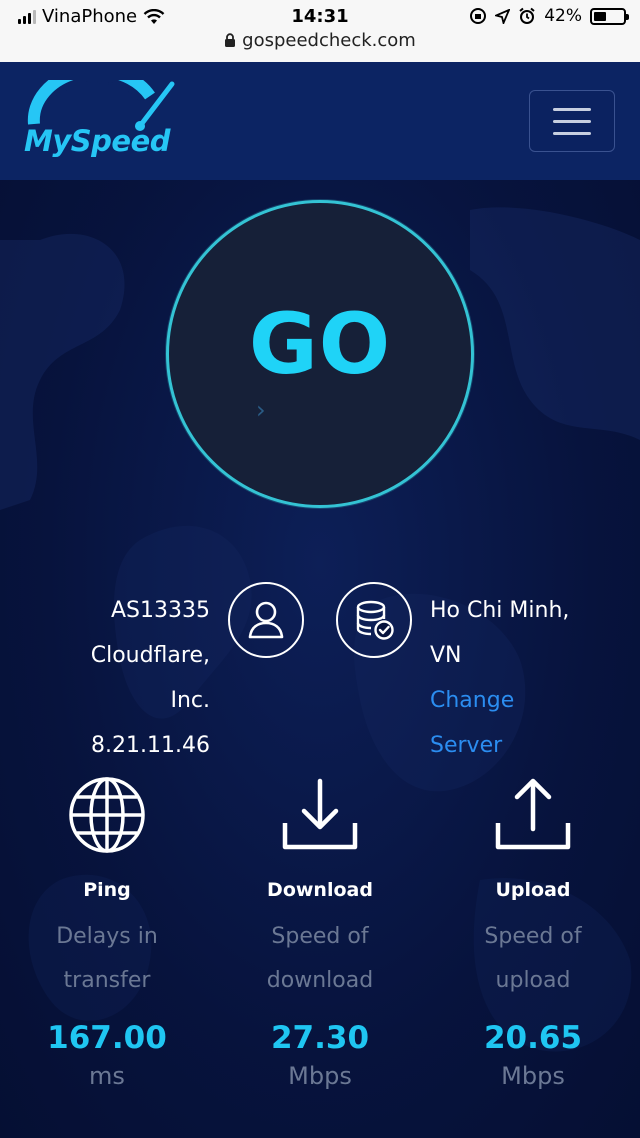 The image size is (640, 1138). Describe the element at coordinates (160, 610) in the screenshot. I see `isp-asn: AS13335` at that location.